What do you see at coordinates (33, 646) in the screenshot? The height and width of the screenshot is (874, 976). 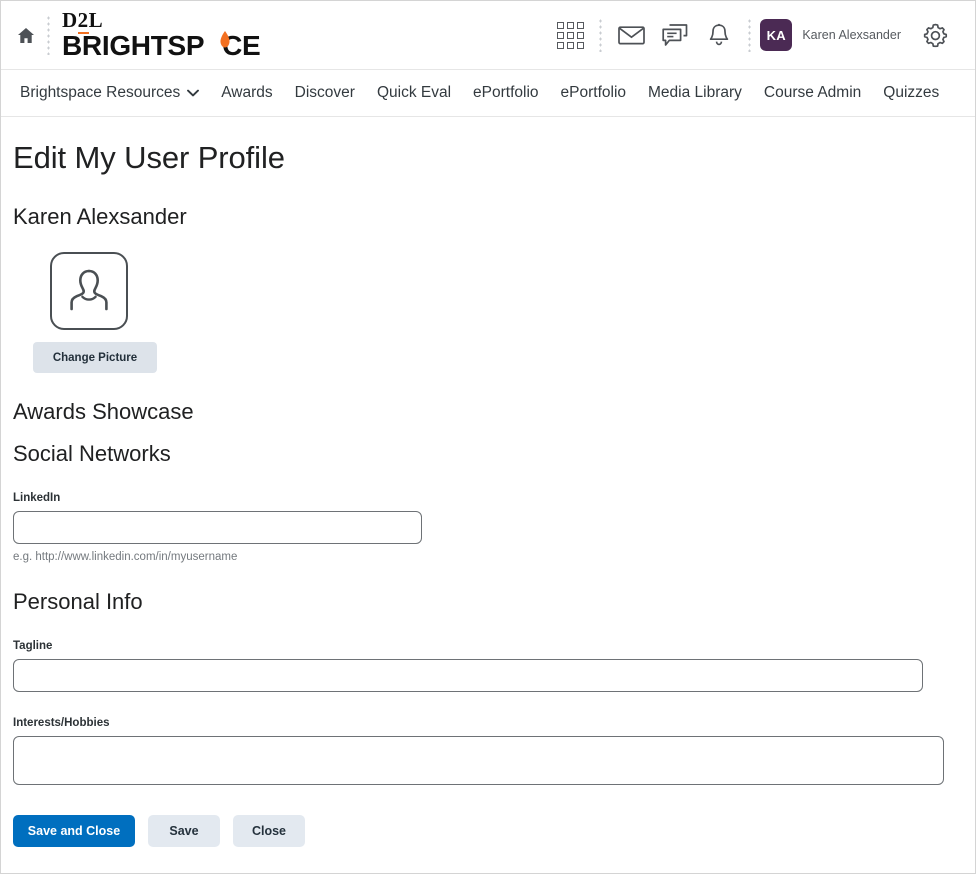 I see `tagline-label: Tagline` at bounding box center [33, 646].